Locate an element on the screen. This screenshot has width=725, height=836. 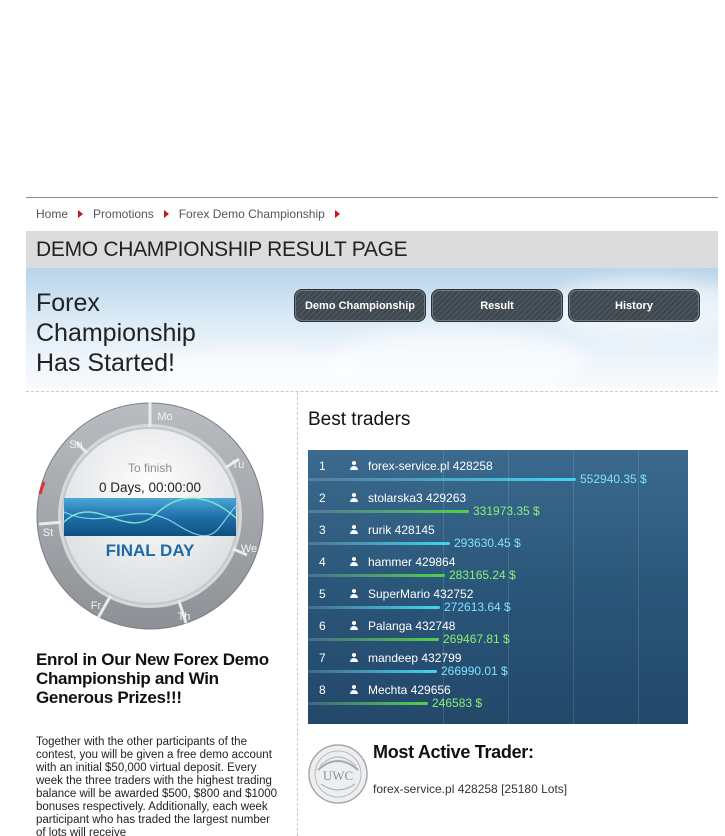
day-label-fr: Fr is located at coordinates (96, 606).